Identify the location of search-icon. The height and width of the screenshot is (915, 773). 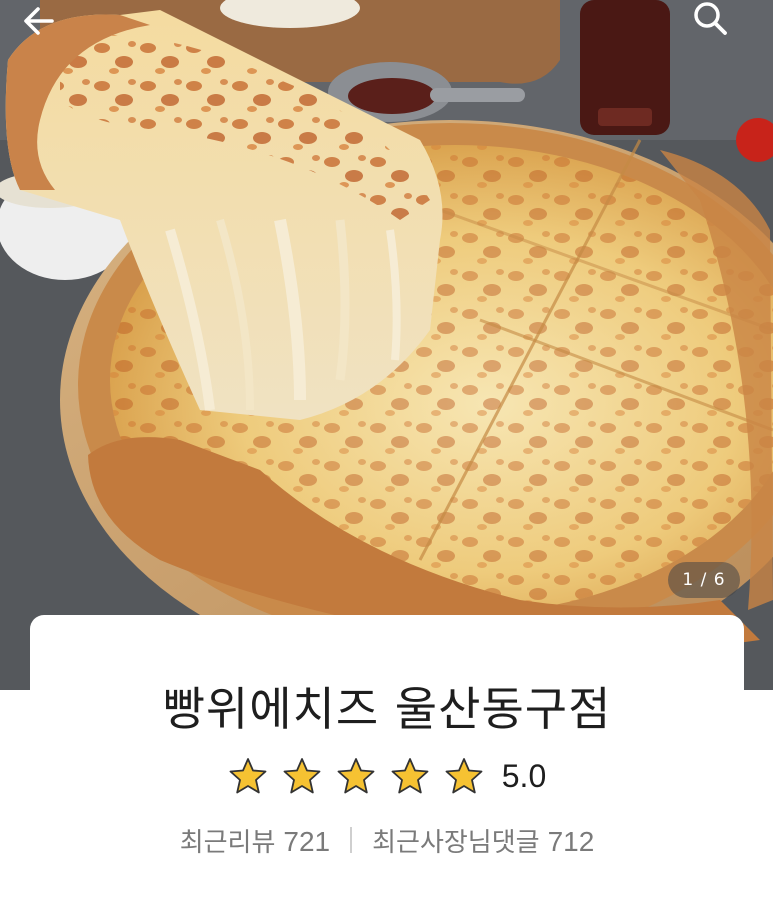
(710, 18).